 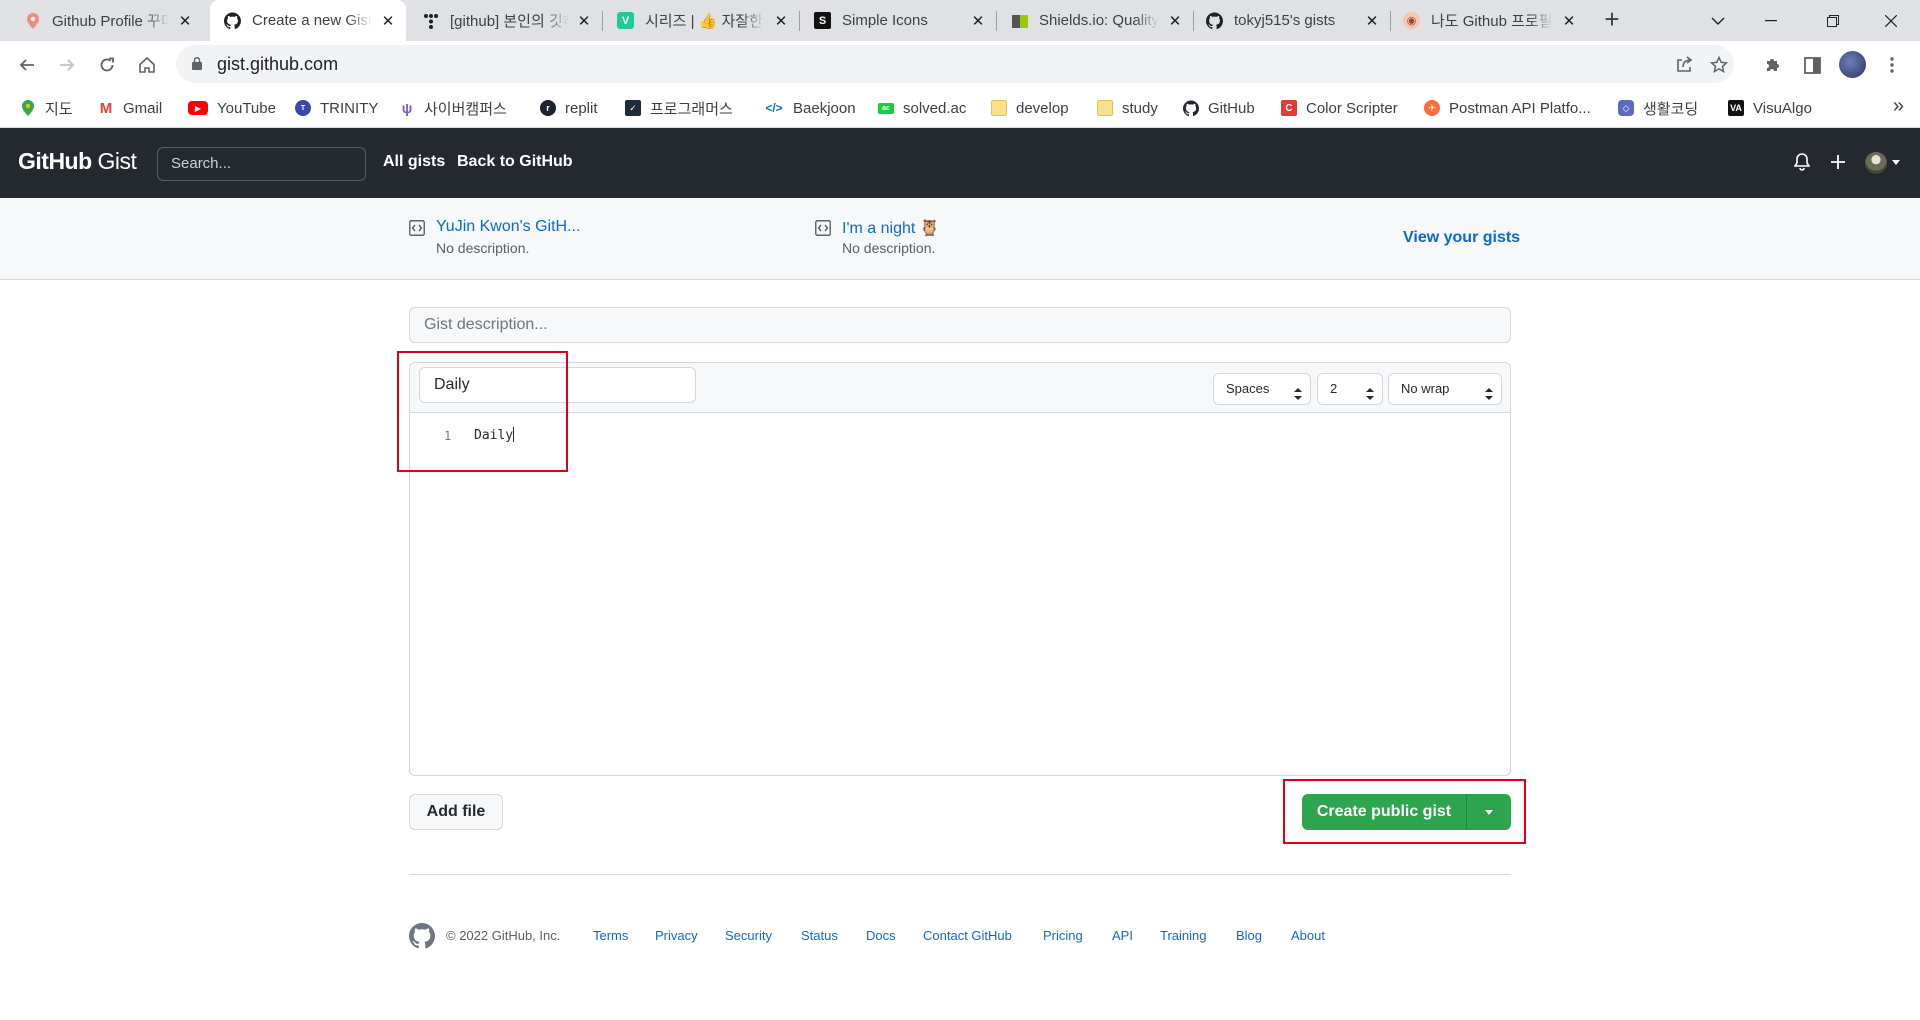 I want to click on bookmark-item: ψ 사이버캠퍼스, so click(x=453, y=108).